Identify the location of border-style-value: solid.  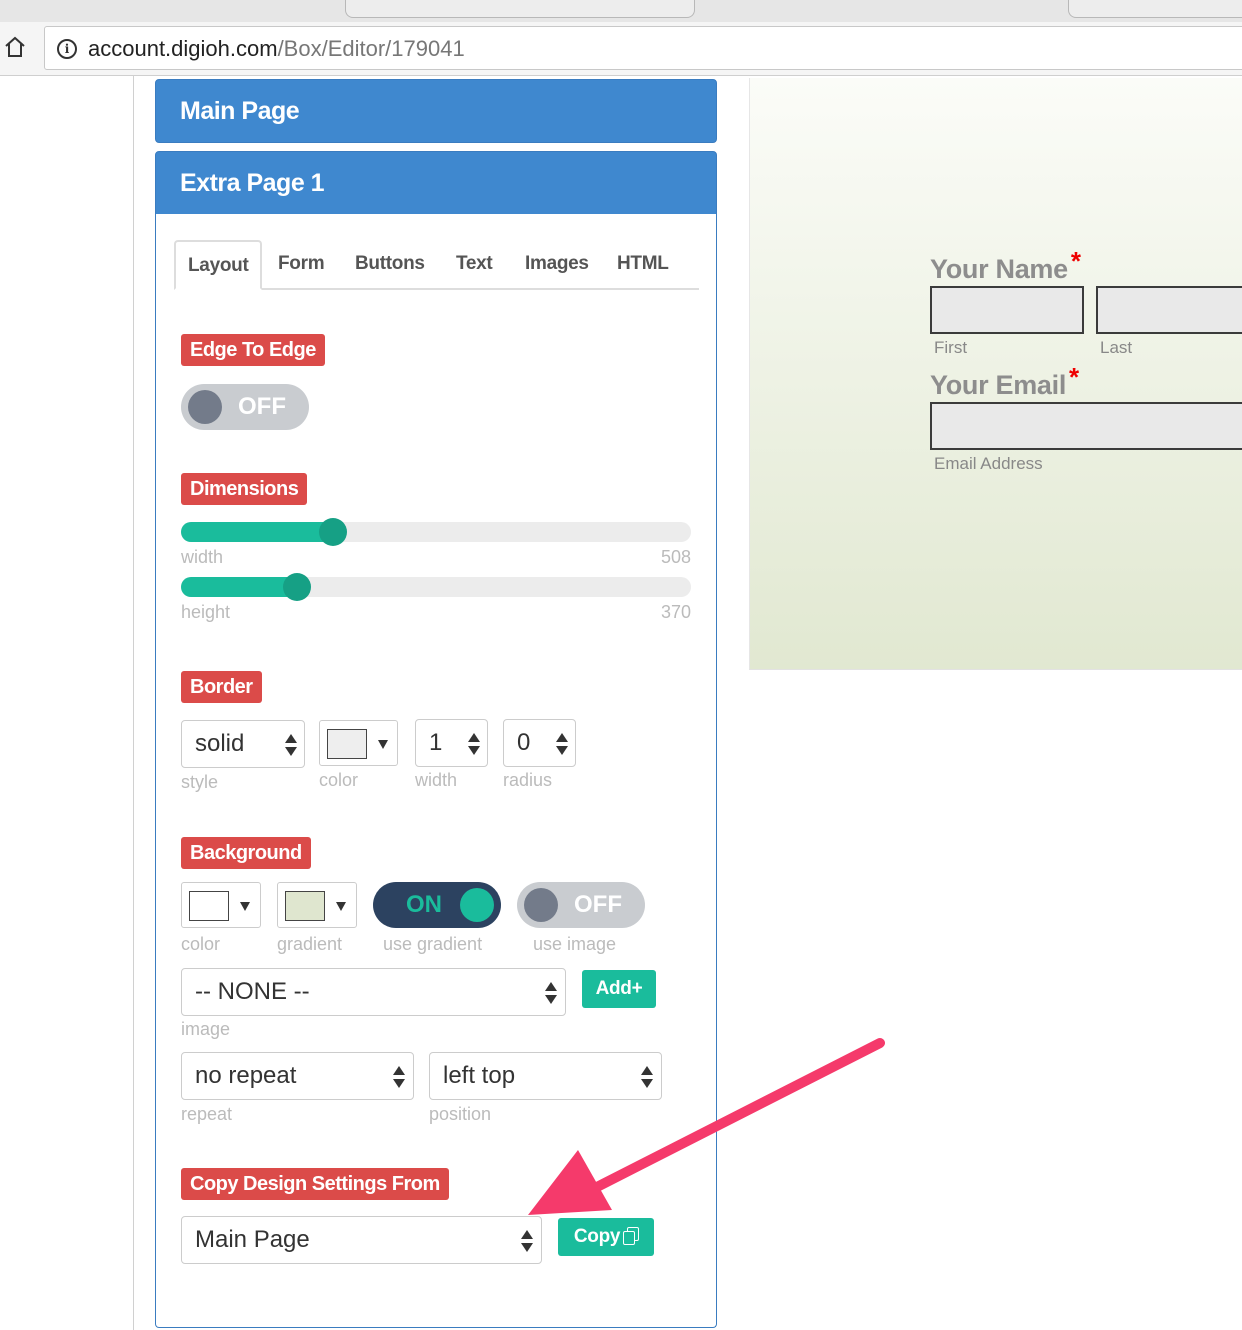
(220, 743).